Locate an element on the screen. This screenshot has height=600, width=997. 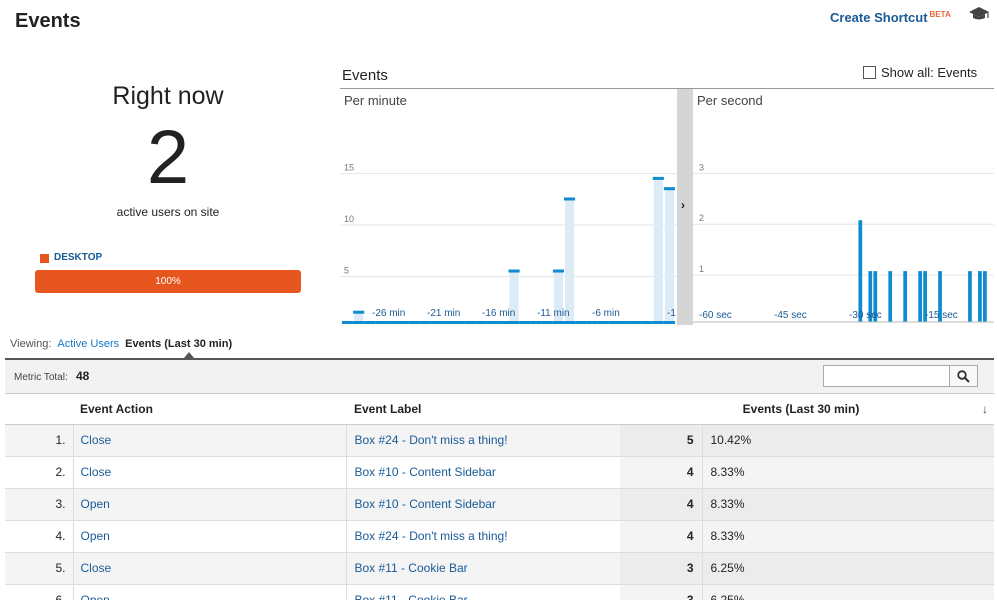
row-rank: 2. is located at coordinates (39, 472).